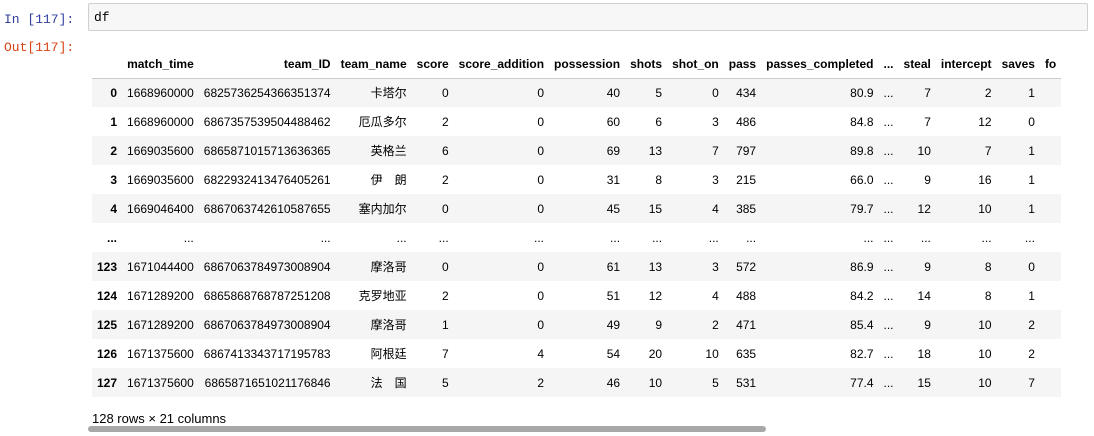 Image resolution: width=1094 pixels, height=436 pixels. What do you see at coordinates (501, 64) in the screenshot?
I see `column-header: score_addition` at bounding box center [501, 64].